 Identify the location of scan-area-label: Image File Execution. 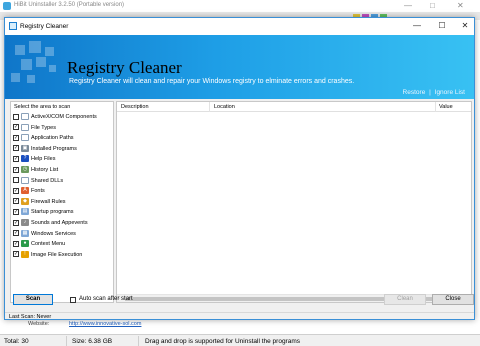
(57, 254).